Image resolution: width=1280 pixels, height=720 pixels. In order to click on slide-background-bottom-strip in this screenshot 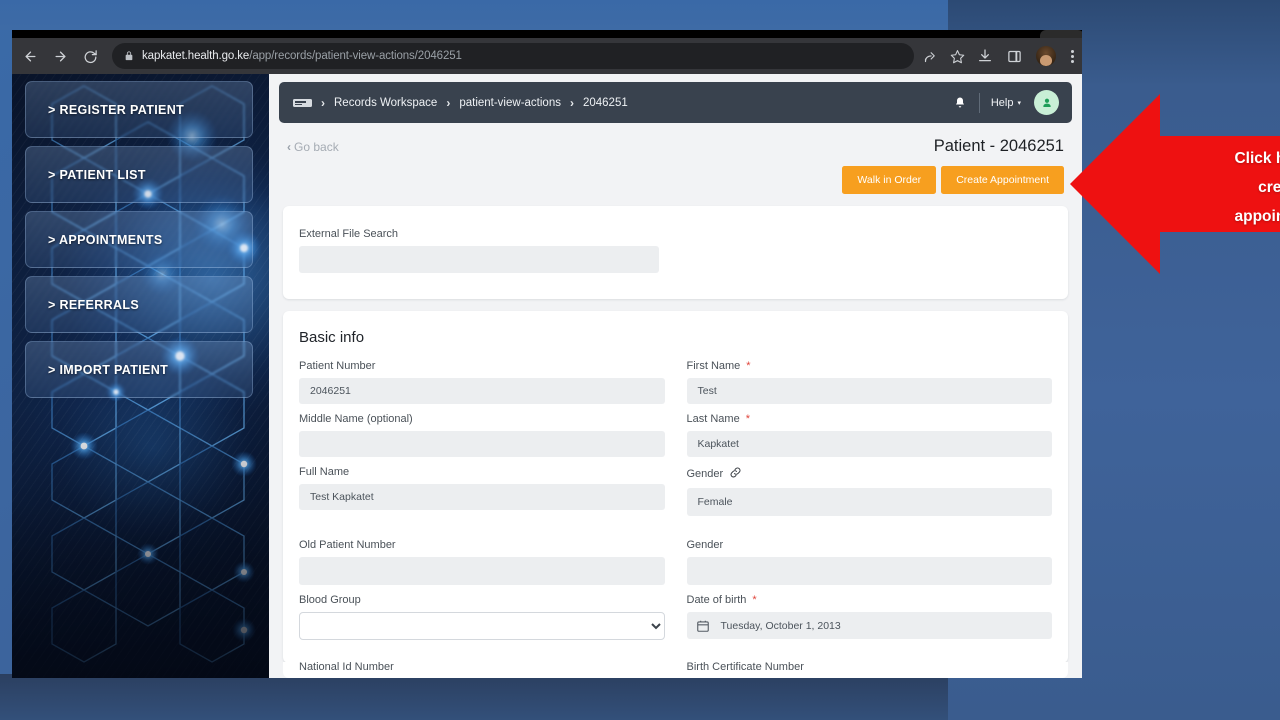, I will do `click(474, 697)`.